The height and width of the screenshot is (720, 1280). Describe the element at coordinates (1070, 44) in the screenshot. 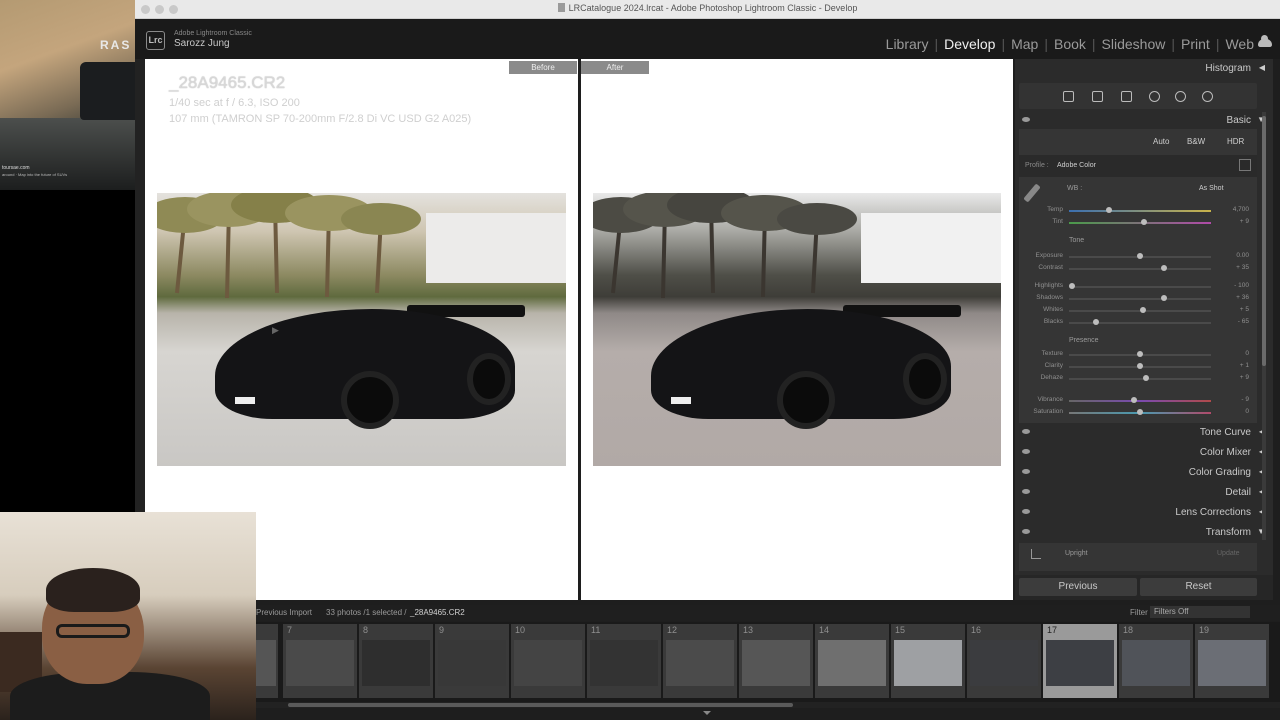

I see `module-book: Book` at that location.